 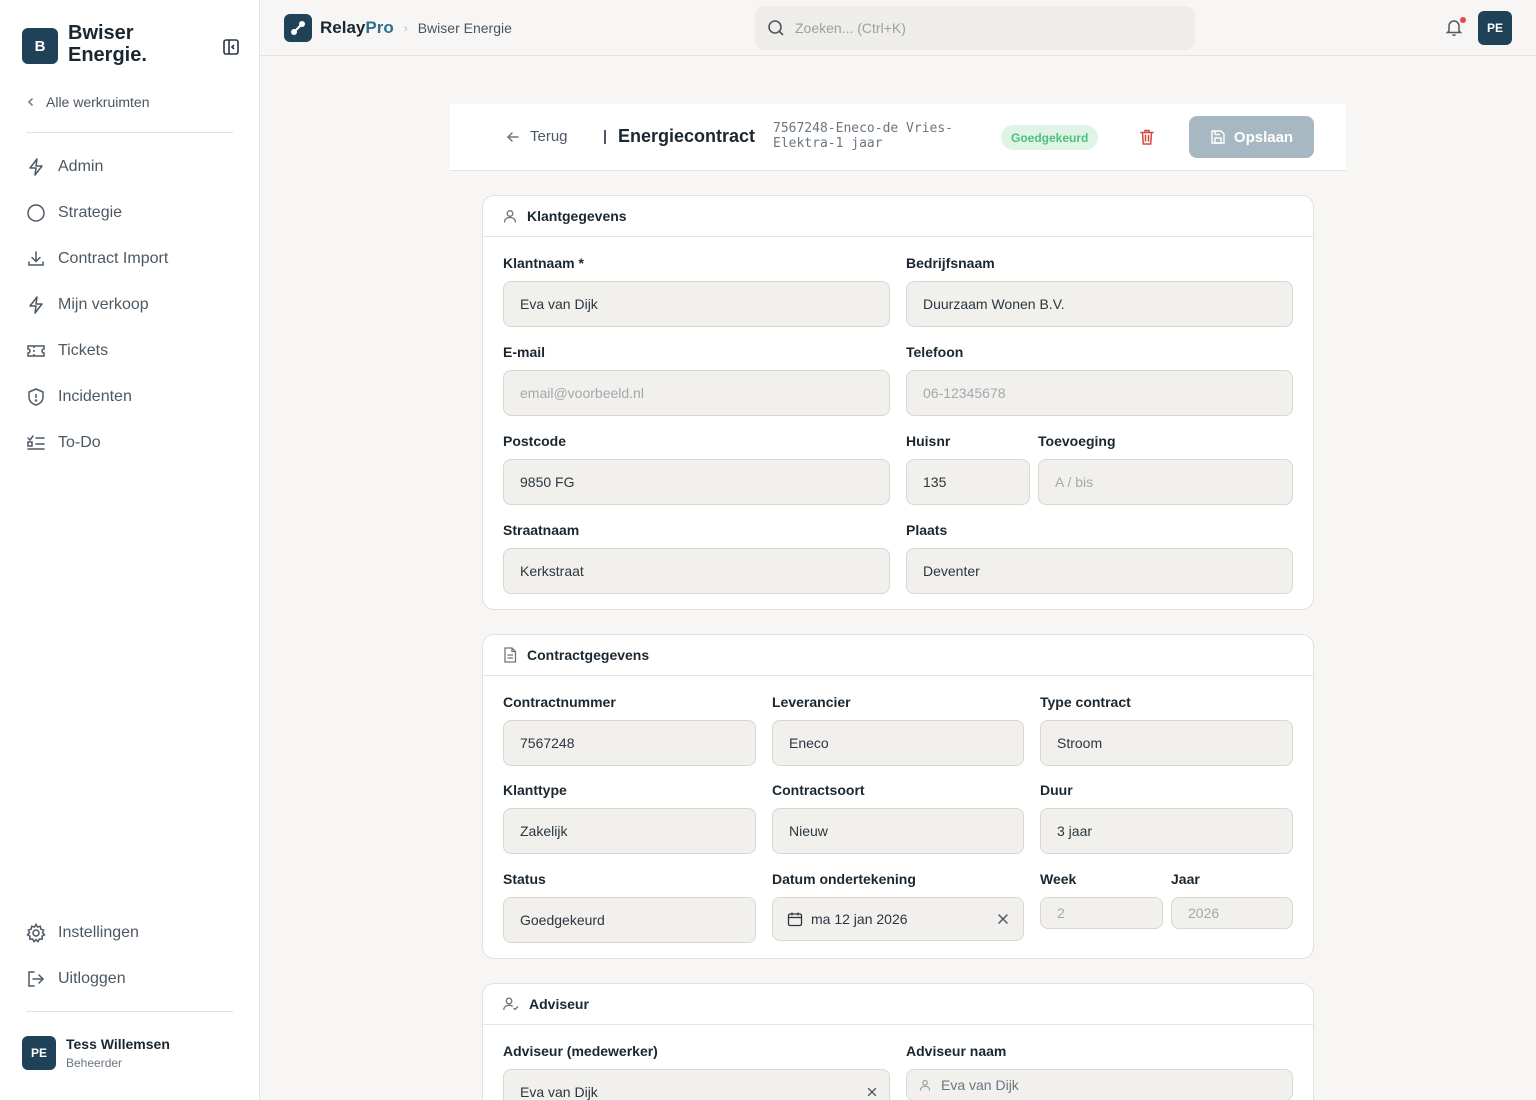 I want to click on user-role: Beheerder, so click(x=94, y=1063).